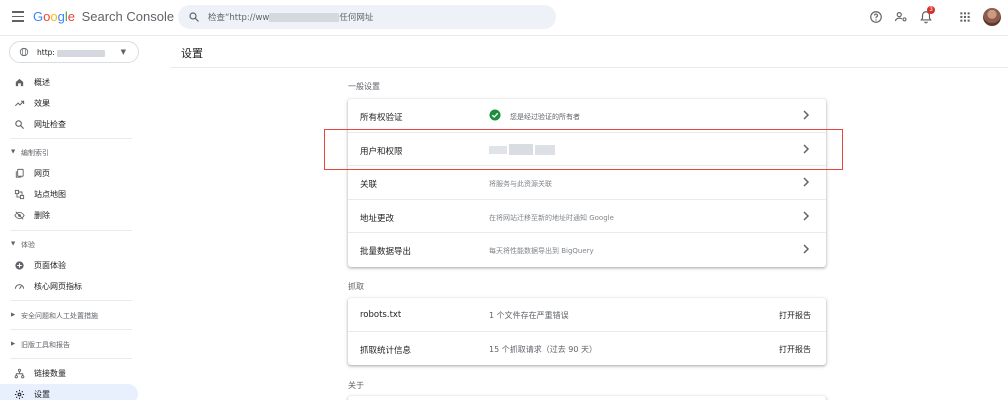 This screenshot has height=400, width=1008. I want to click on links-icon, so click(19, 373).